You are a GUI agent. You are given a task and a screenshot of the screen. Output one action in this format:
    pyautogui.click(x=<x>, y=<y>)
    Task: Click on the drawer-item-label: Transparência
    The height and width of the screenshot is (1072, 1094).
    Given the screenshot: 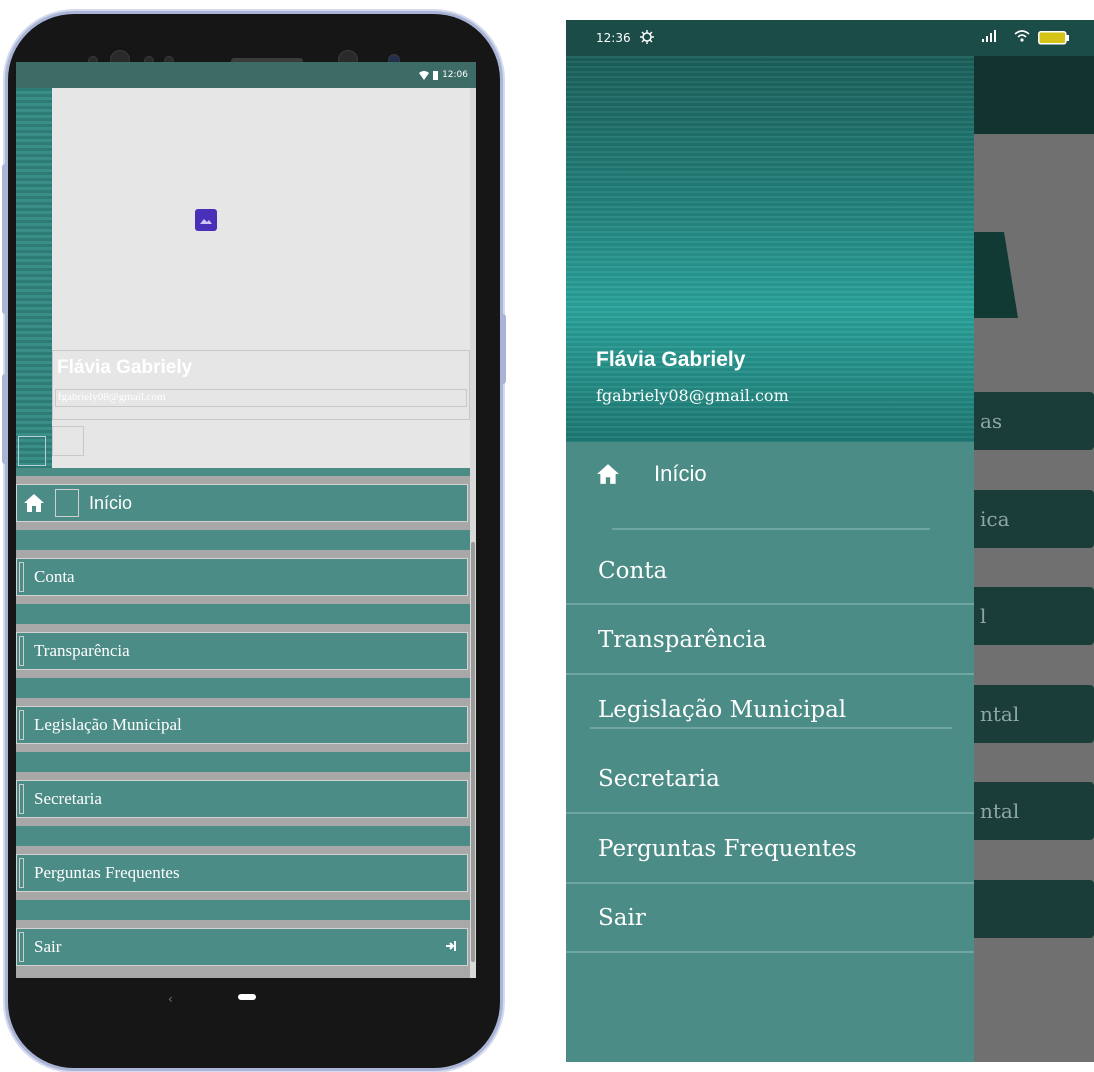 What is the action you would take?
    pyautogui.click(x=682, y=640)
    